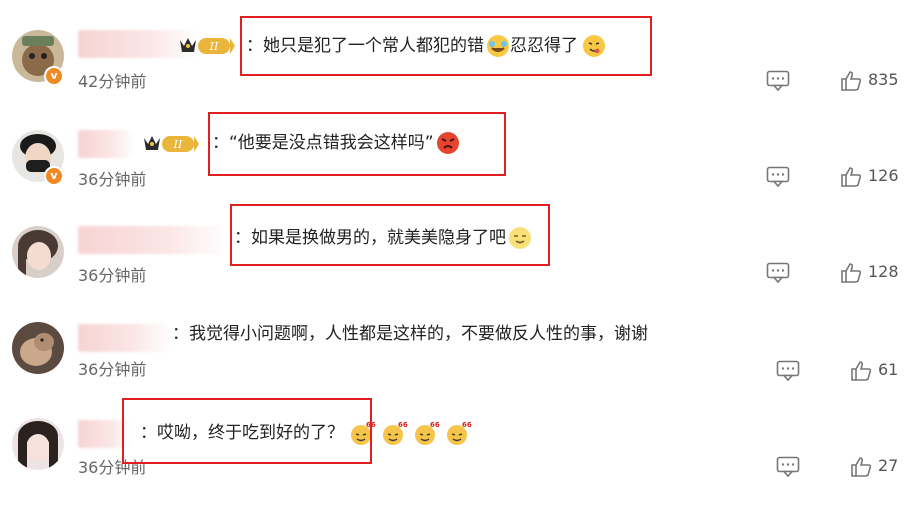 This screenshot has height=519, width=908. What do you see at coordinates (883, 175) in the screenshot?
I see `like-count: 126` at bounding box center [883, 175].